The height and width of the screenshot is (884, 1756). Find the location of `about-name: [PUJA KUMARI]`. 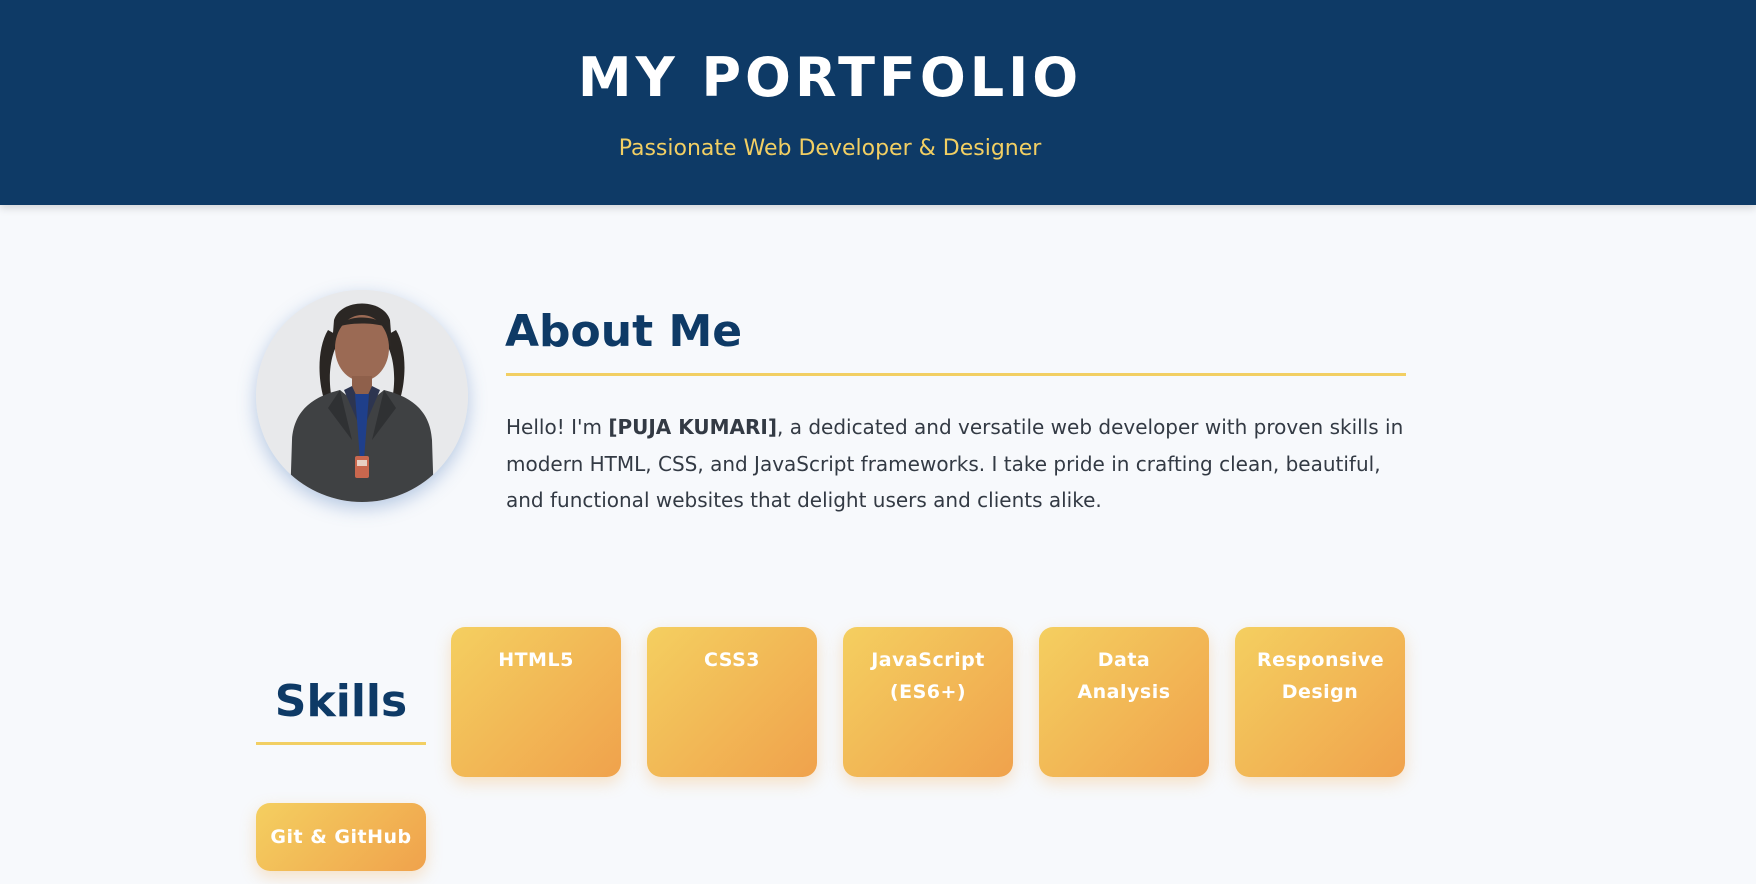

about-name: [PUJA KUMARI] is located at coordinates (692, 427).